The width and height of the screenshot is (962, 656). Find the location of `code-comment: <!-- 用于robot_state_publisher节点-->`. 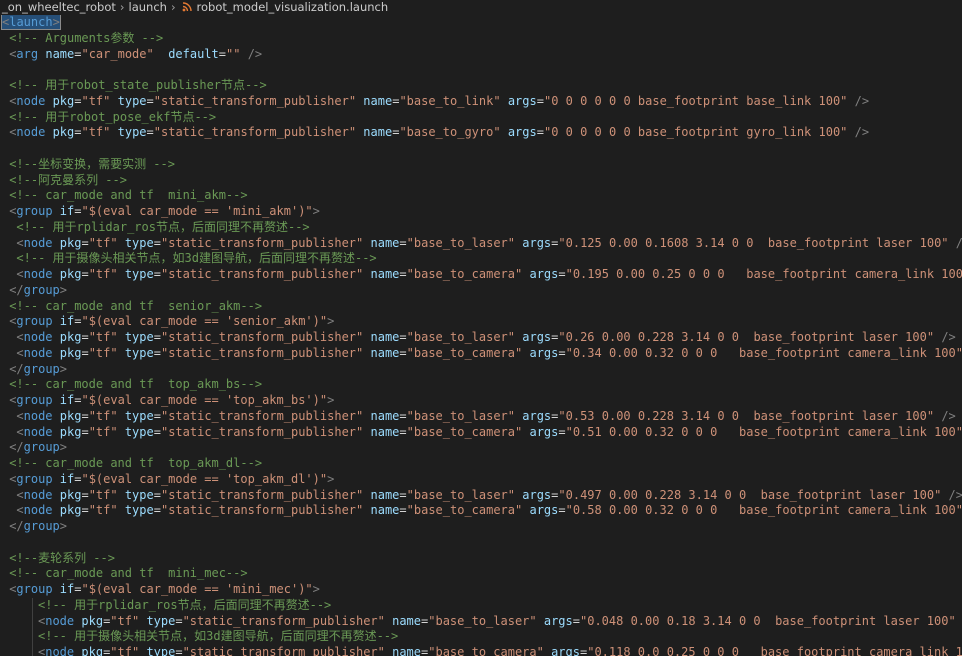

code-comment: <!-- 用于robot_state_publisher节点--> is located at coordinates (138, 85).